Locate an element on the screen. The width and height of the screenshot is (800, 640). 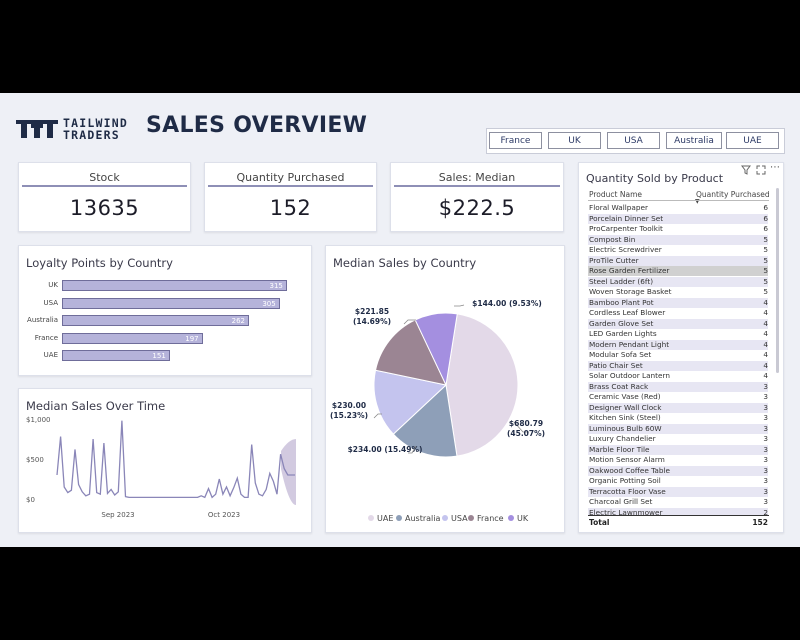
table-row: Garden Glove Set 4 is located at coordinates (678, 323).